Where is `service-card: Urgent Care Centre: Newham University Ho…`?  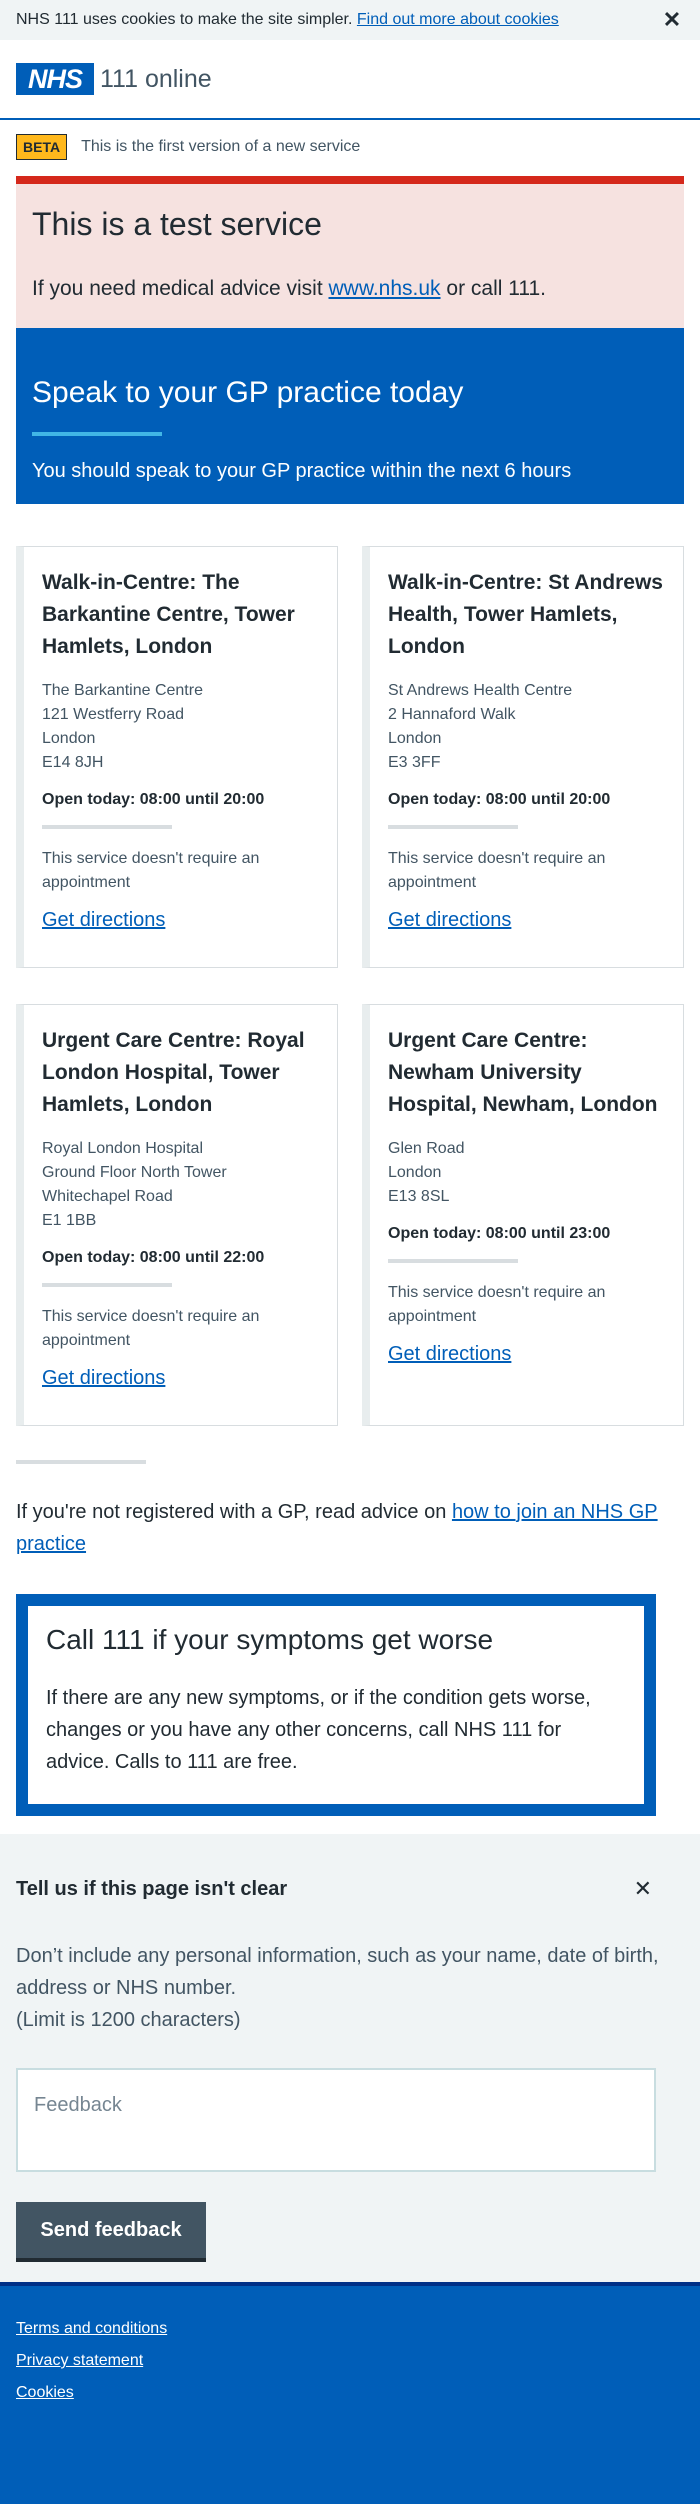 service-card: Urgent Care Centre: Newham University Ho… is located at coordinates (523, 1215).